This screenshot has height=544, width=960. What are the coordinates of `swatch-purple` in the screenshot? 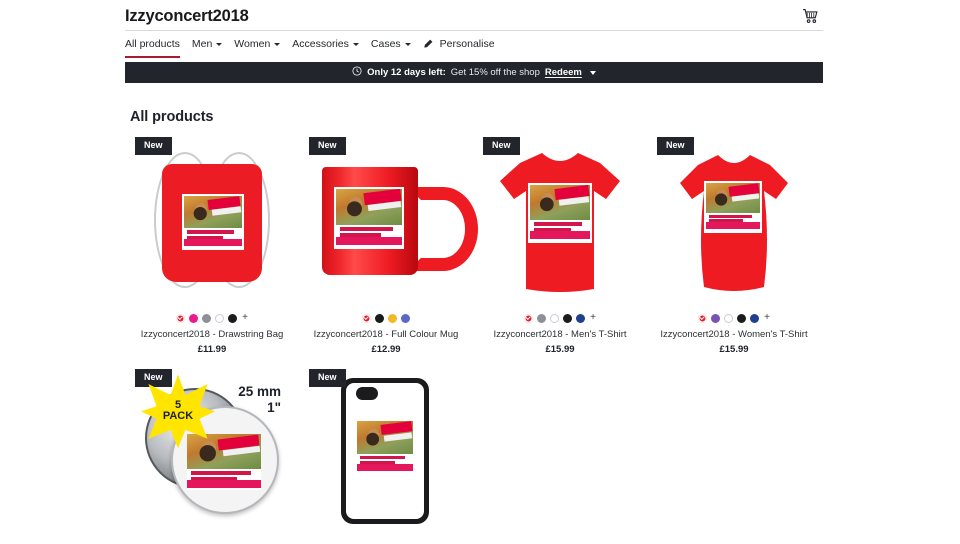 It's located at (716, 318).